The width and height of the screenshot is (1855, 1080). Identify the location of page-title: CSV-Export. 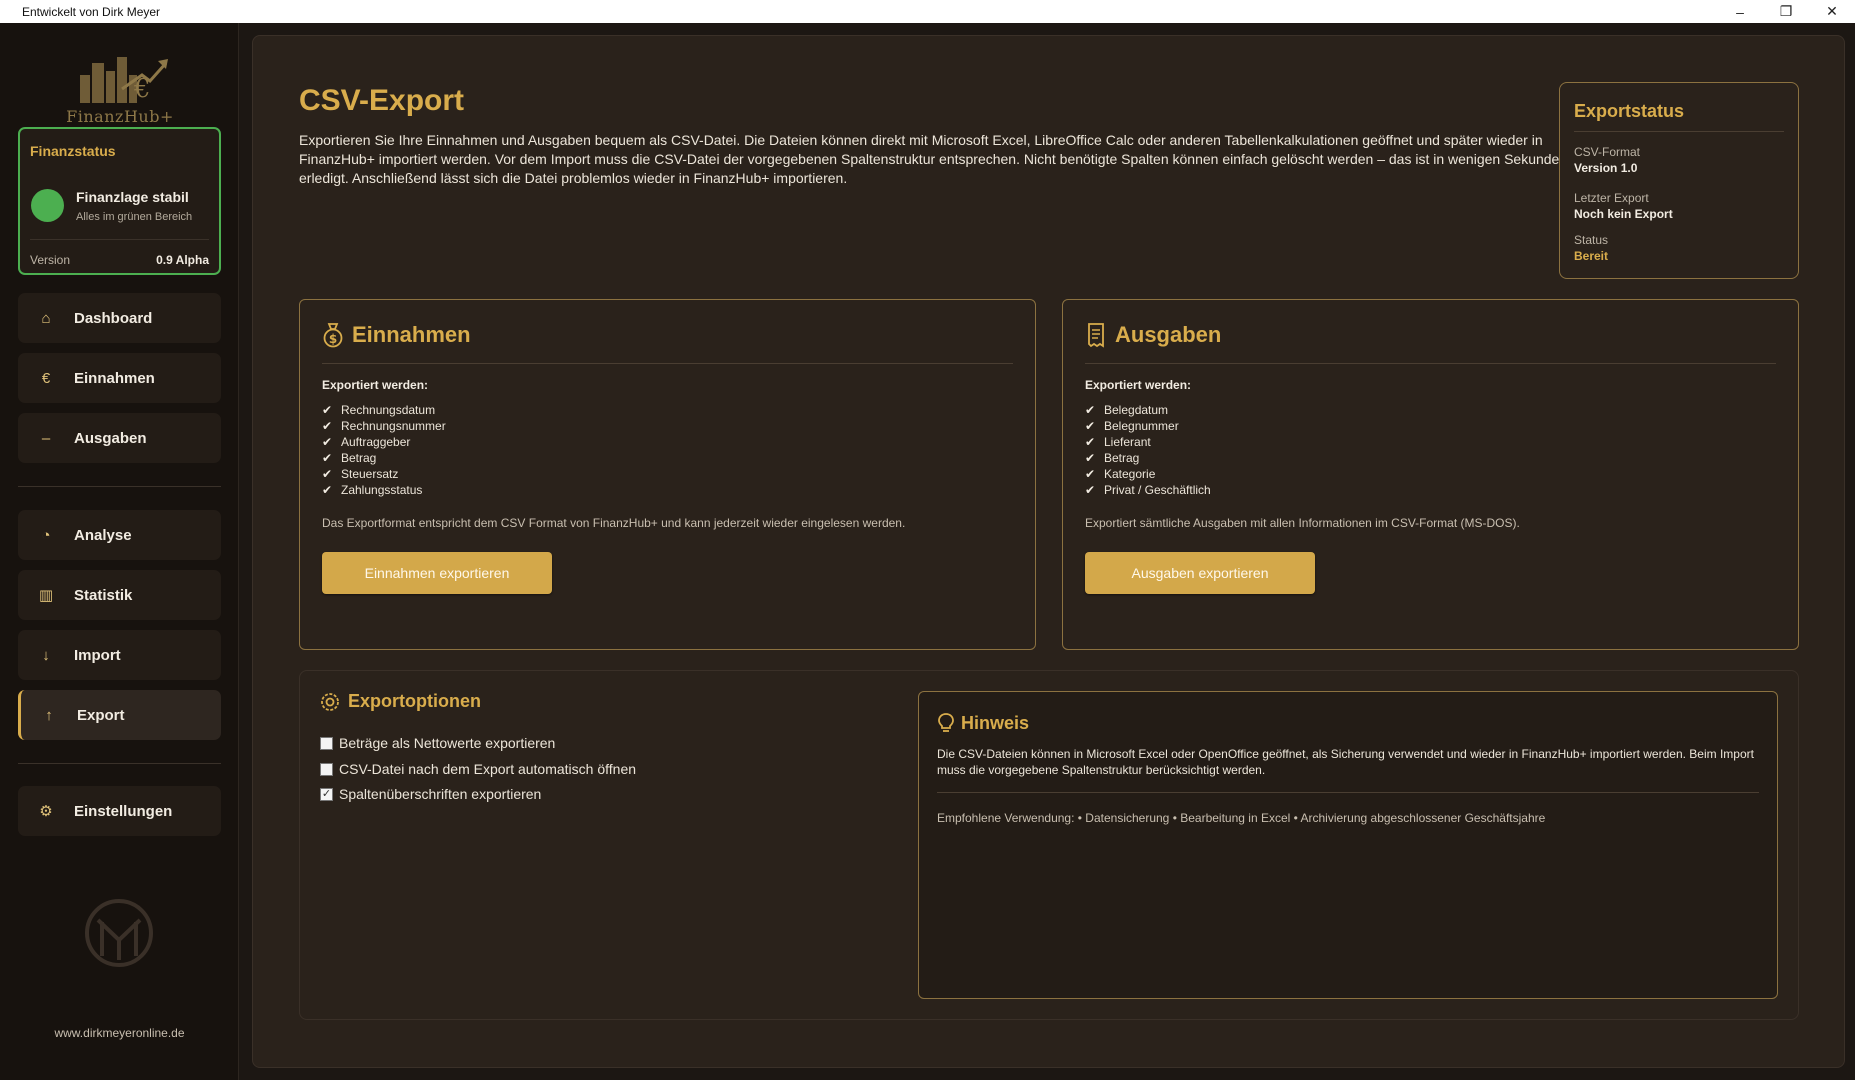
(382, 100).